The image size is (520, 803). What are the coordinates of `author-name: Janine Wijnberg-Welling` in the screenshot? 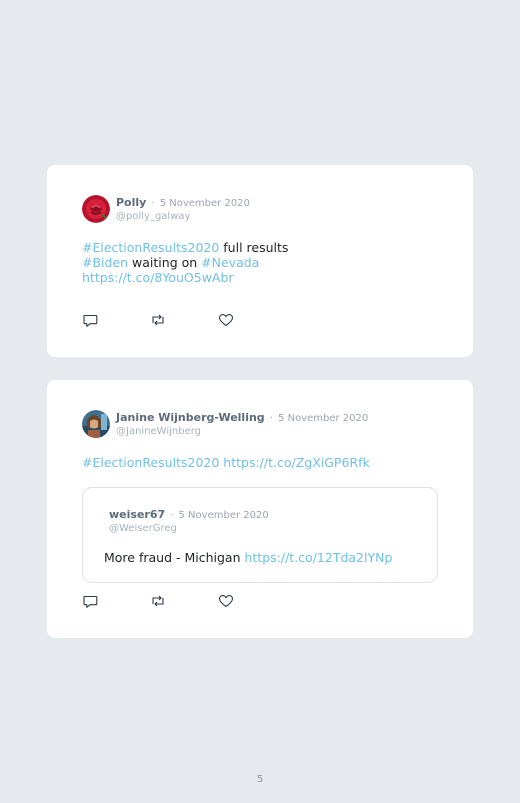 It's located at (190, 417).